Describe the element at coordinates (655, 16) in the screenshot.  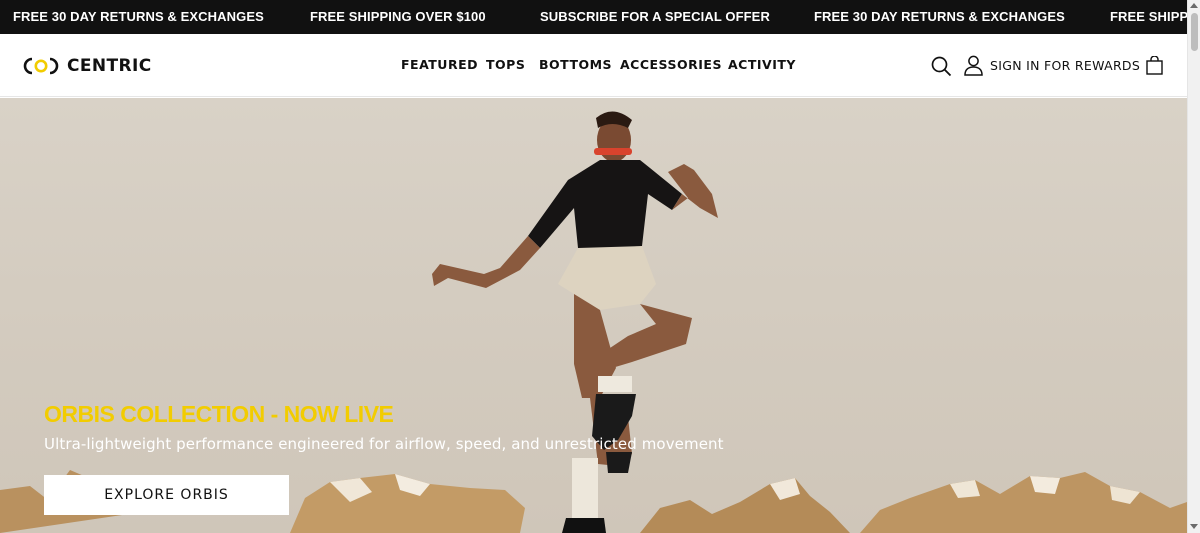
I see `announcement-item: SUBSCRIBE FOR A SPECIAL OFFER` at that location.